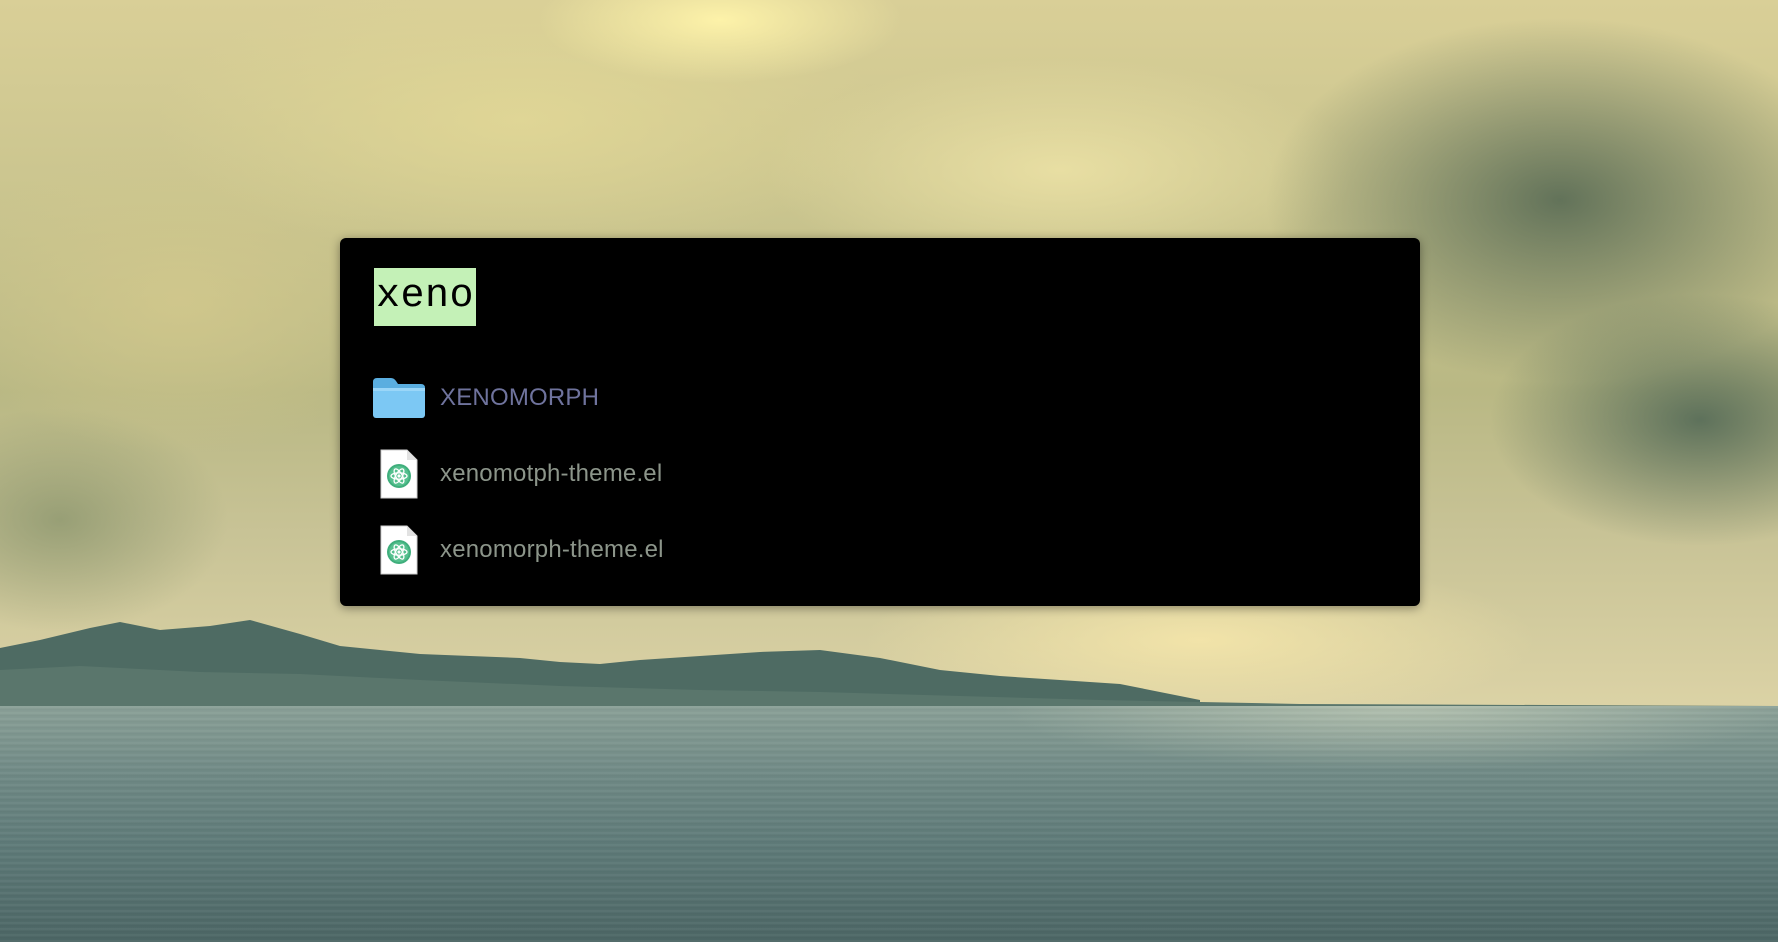  Describe the element at coordinates (520, 397) in the screenshot. I see `result-label: XENOMORPH` at that location.